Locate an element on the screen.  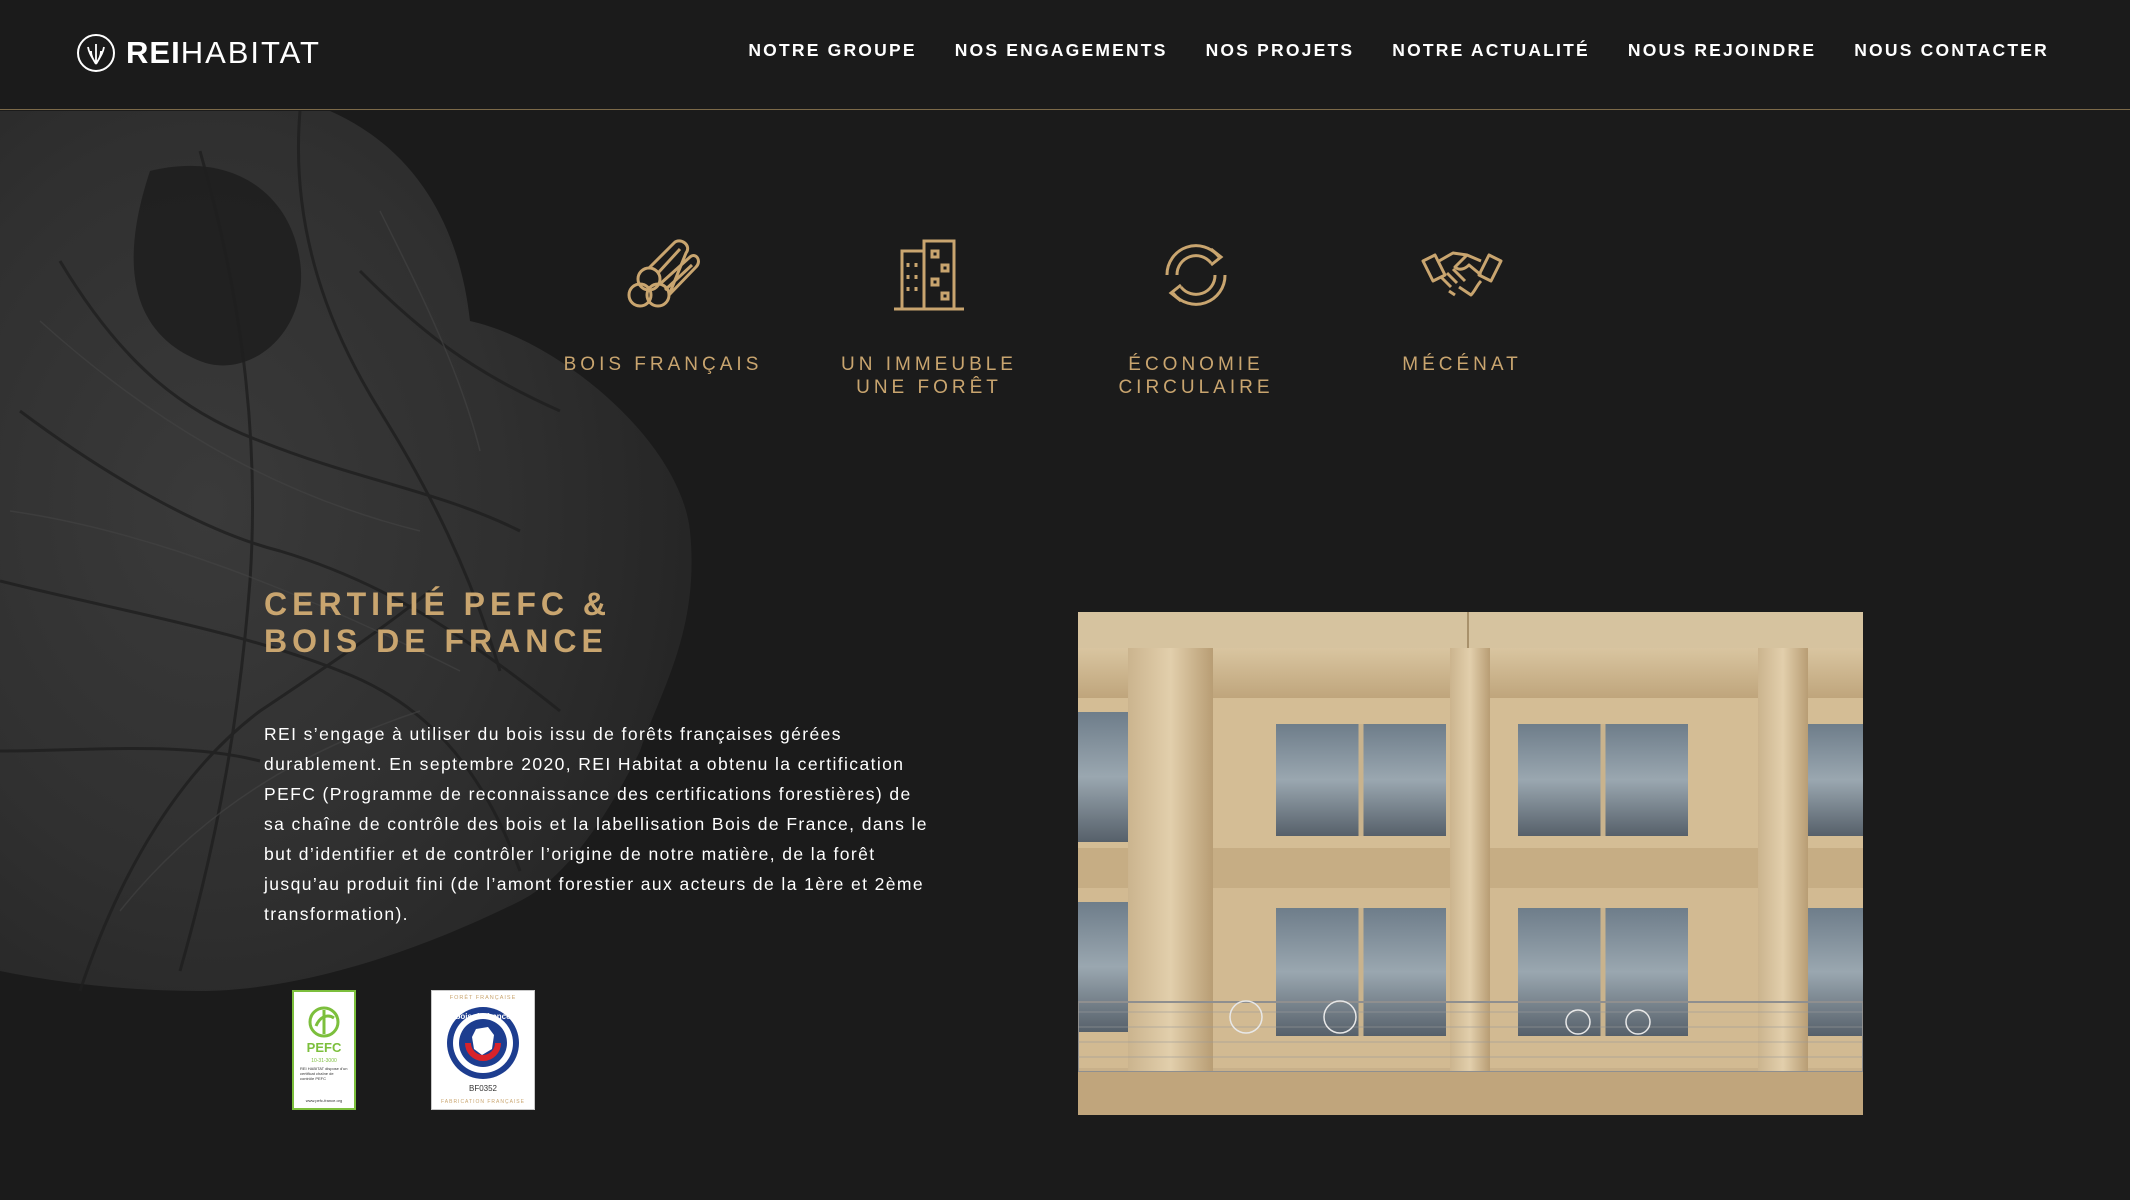
nav-notre-actualite: NOTRE ACTUALITÉ is located at coordinates (1491, 50).